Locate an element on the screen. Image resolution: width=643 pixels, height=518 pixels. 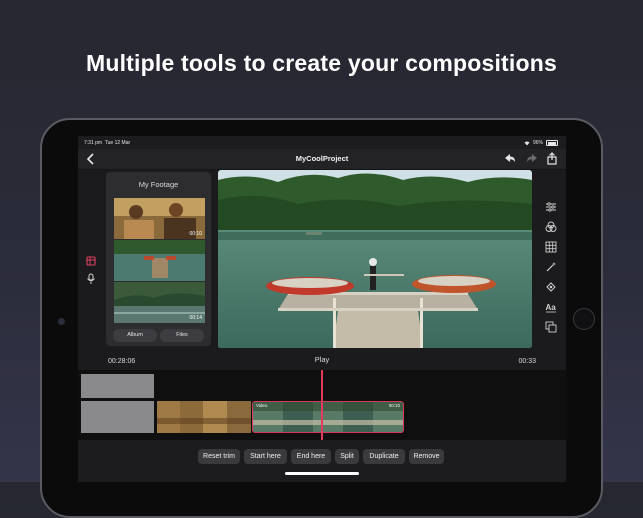
start-here-button: Start here is located at coordinates (265, 456).